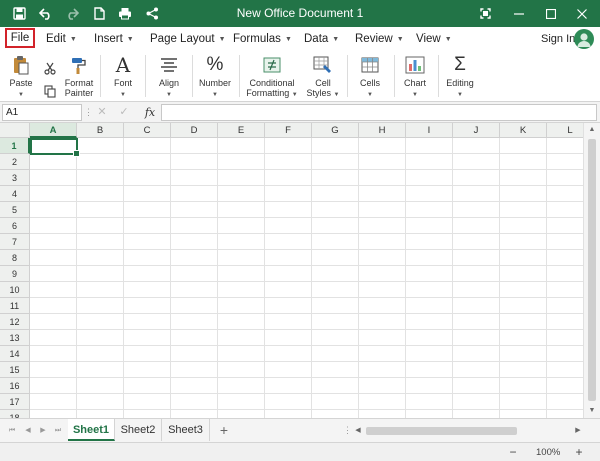 This screenshot has width=600, height=461. Describe the element at coordinates (53, 130) in the screenshot. I see `column-header-a: A` at that location.